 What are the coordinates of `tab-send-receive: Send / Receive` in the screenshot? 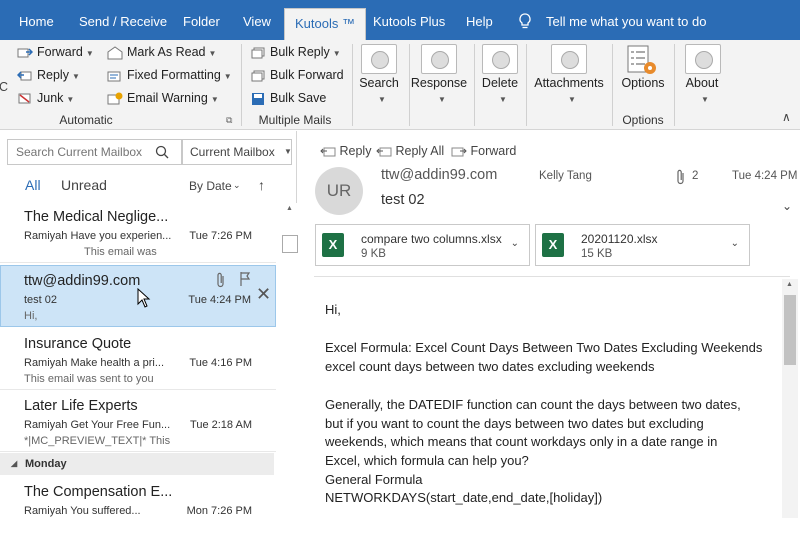 It's located at (123, 20).